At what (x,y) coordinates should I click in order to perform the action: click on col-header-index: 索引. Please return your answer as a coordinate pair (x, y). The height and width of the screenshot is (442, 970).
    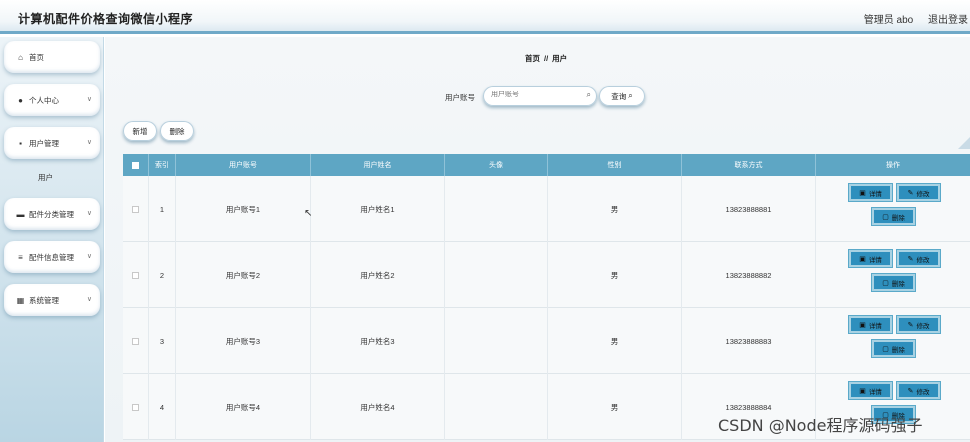
    Looking at the image, I should click on (162, 165).